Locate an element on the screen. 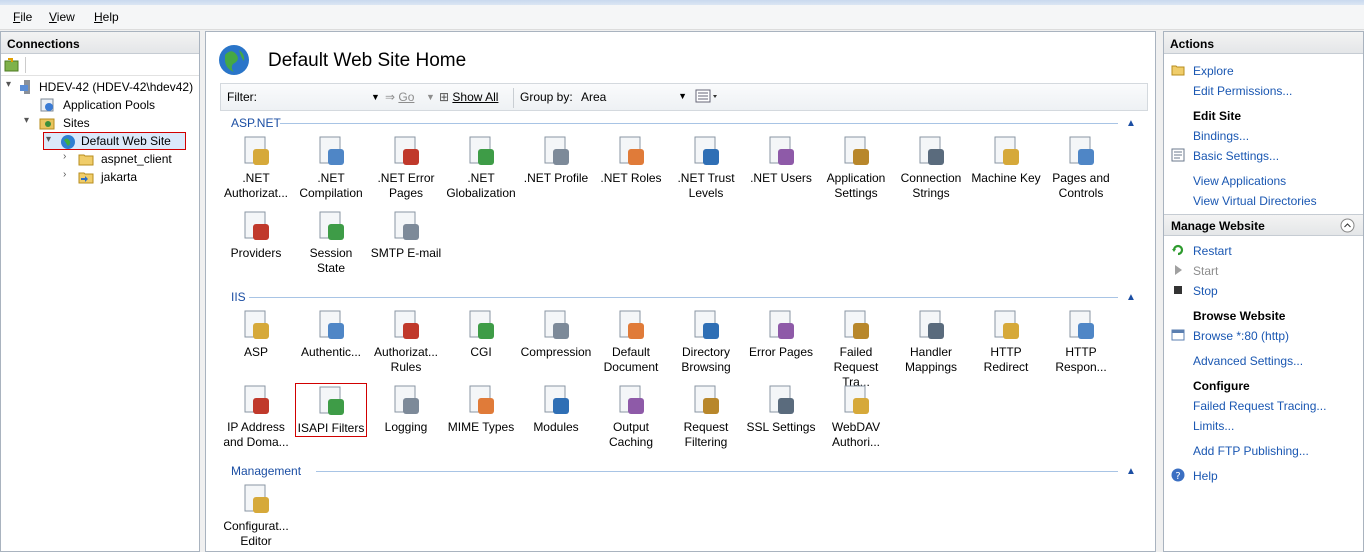 The width and height of the screenshot is (1364, 552). feature-label: Default Document is located at coordinates (631, 359).